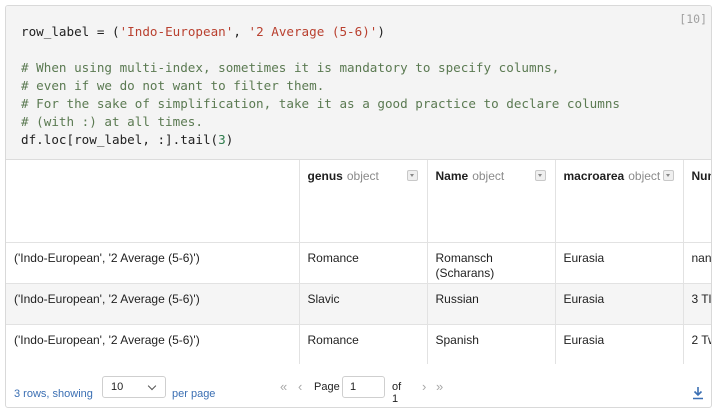 The height and width of the screenshot is (413, 717). Describe the element at coordinates (424, 387) in the screenshot. I see `next-page-icon: ›` at that location.